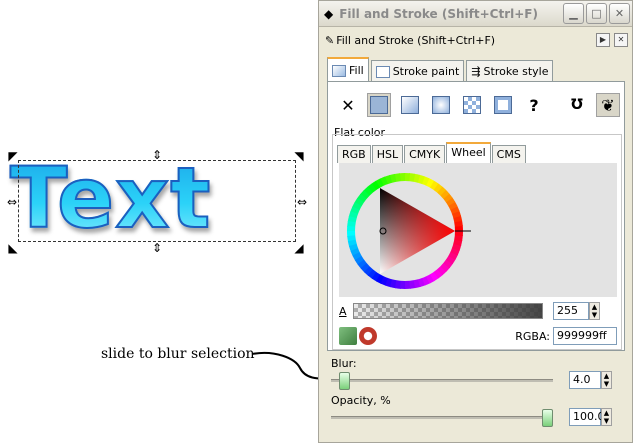 This screenshot has height=443, width=633. What do you see at coordinates (343, 311) in the screenshot?
I see `alpha-label: A` at bounding box center [343, 311].